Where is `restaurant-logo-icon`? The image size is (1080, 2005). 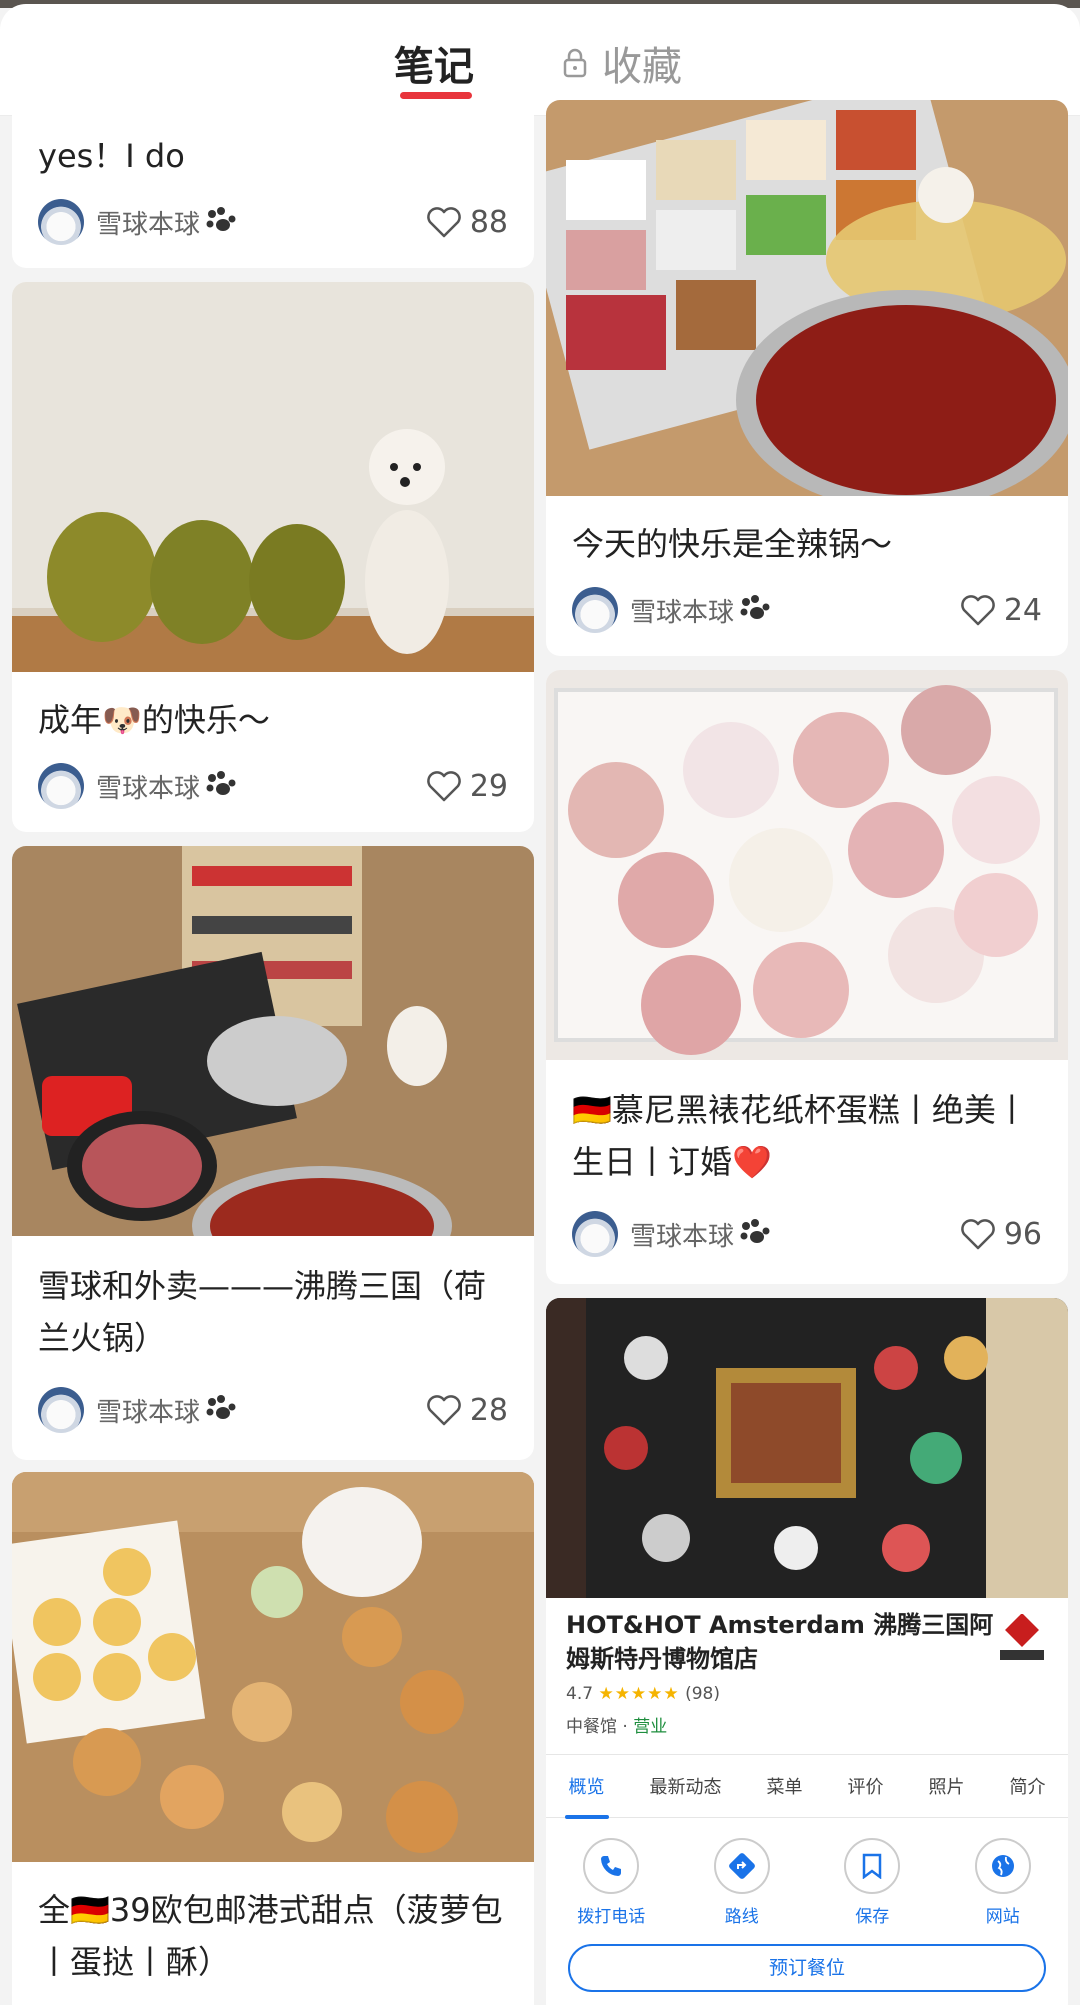
restaurant-logo-icon is located at coordinates (1022, 1637).